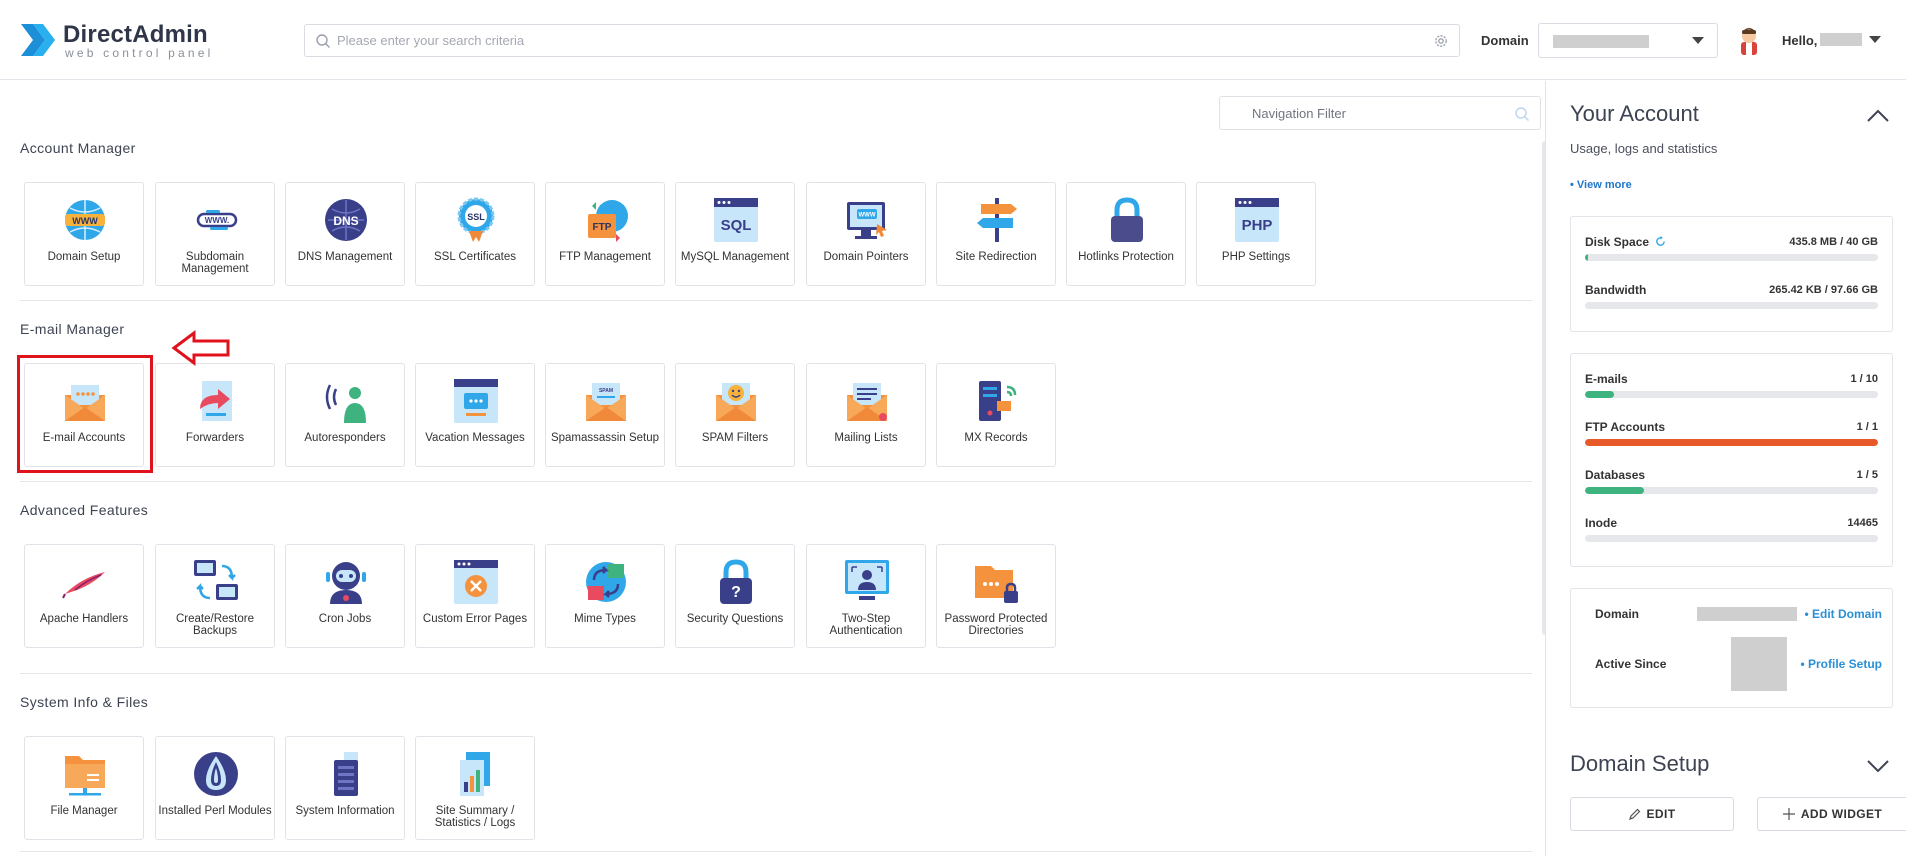  I want to click on progress-bar, so click(1731, 394).